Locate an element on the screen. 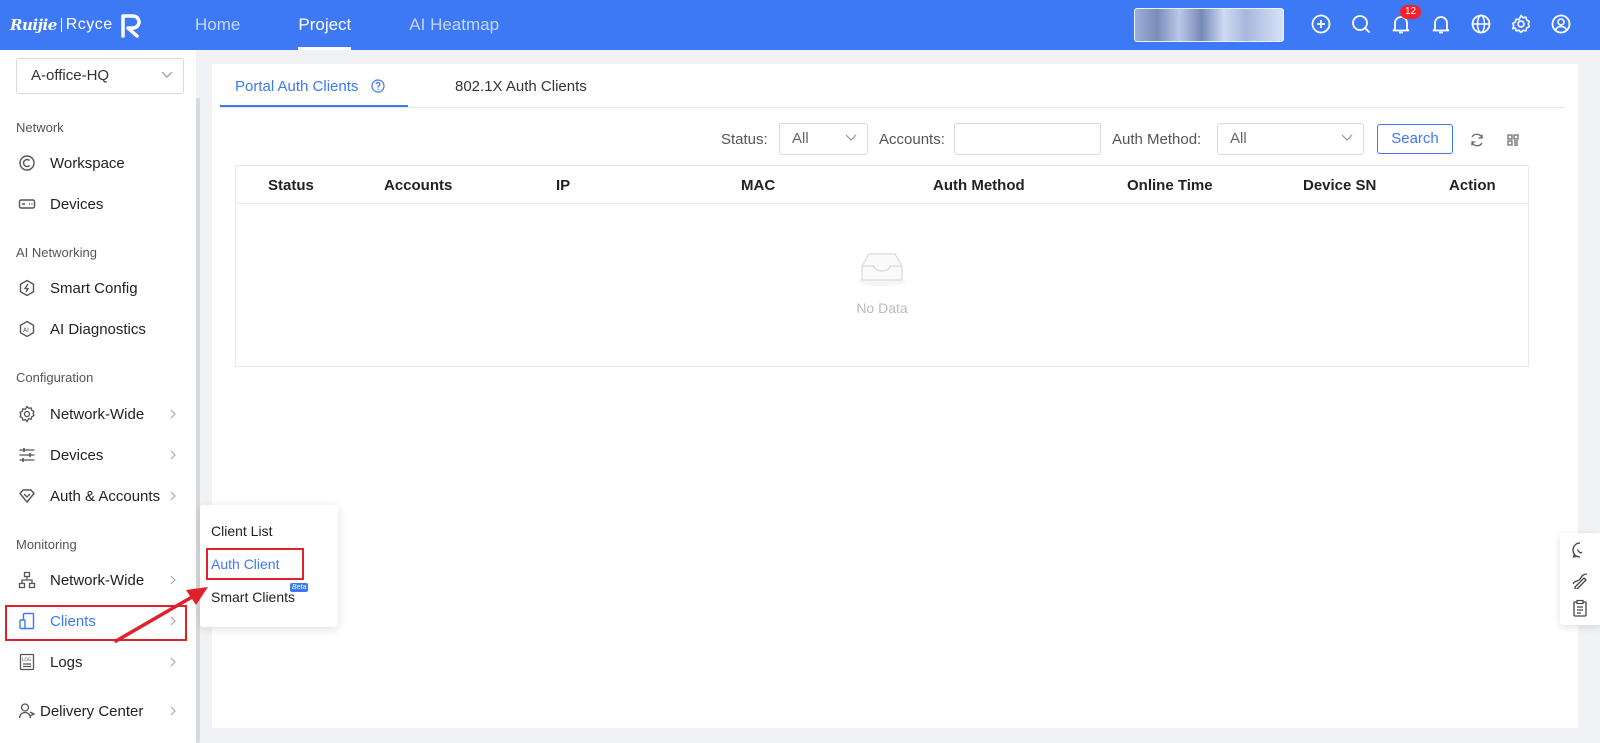 The image size is (1600, 743). active-tab-indicator is located at coordinates (314, 106).